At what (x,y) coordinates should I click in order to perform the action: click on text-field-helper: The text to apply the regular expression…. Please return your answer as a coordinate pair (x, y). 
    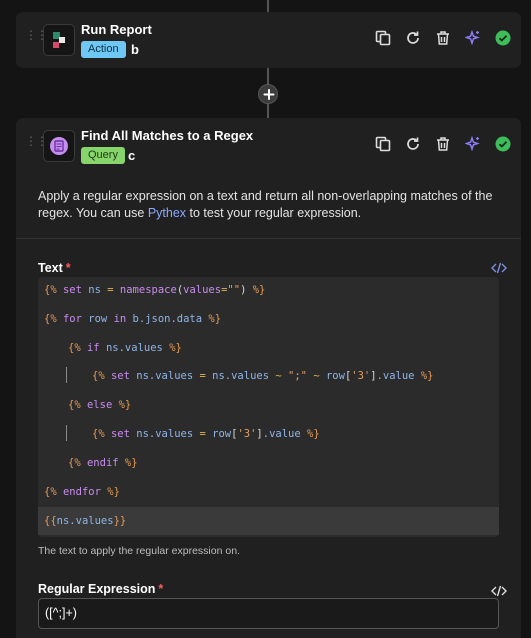
    Looking at the image, I should click on (139, 551).